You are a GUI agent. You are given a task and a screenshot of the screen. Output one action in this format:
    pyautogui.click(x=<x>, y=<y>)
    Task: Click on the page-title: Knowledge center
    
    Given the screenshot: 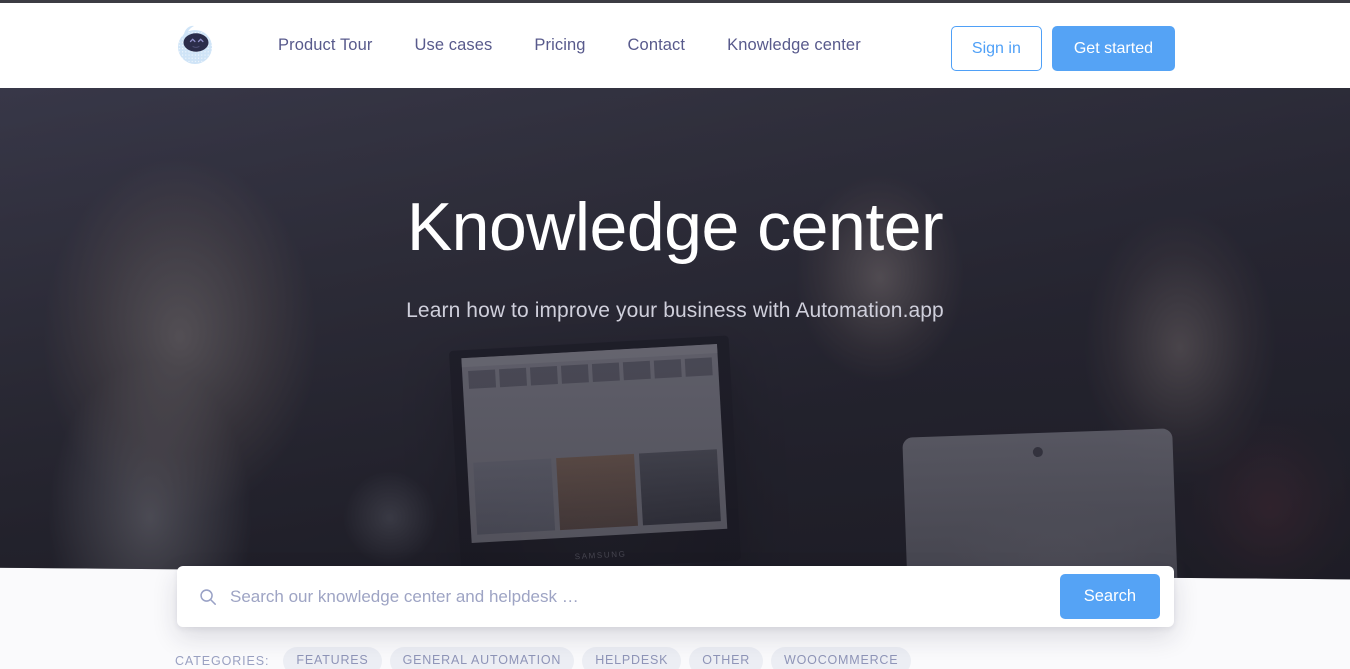 What is the action you would take?
    pyautogui.click(x=675, y=227)
    